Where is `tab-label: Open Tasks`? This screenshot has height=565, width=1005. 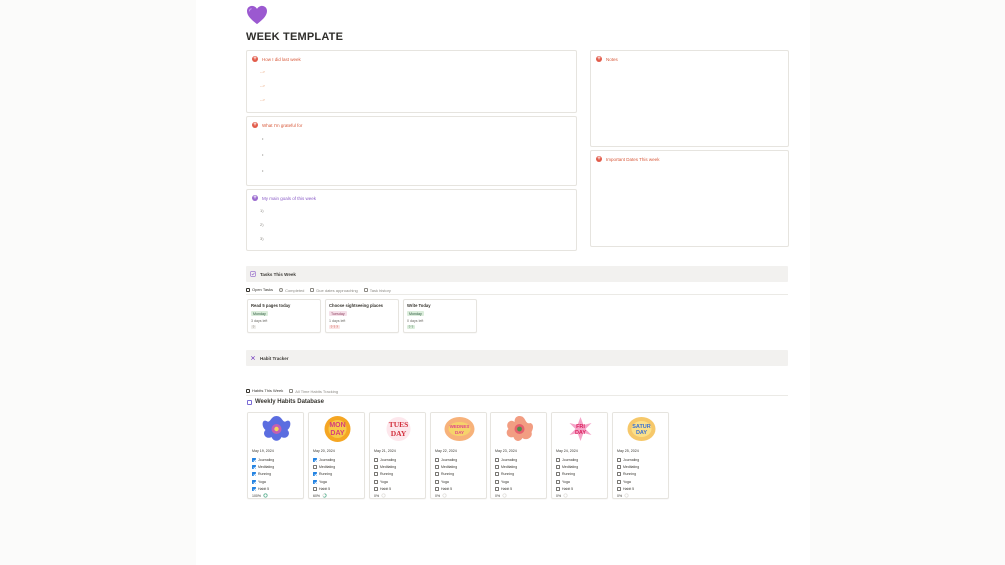
tab-label: Open Tasks is located at coordinates (263, 289).